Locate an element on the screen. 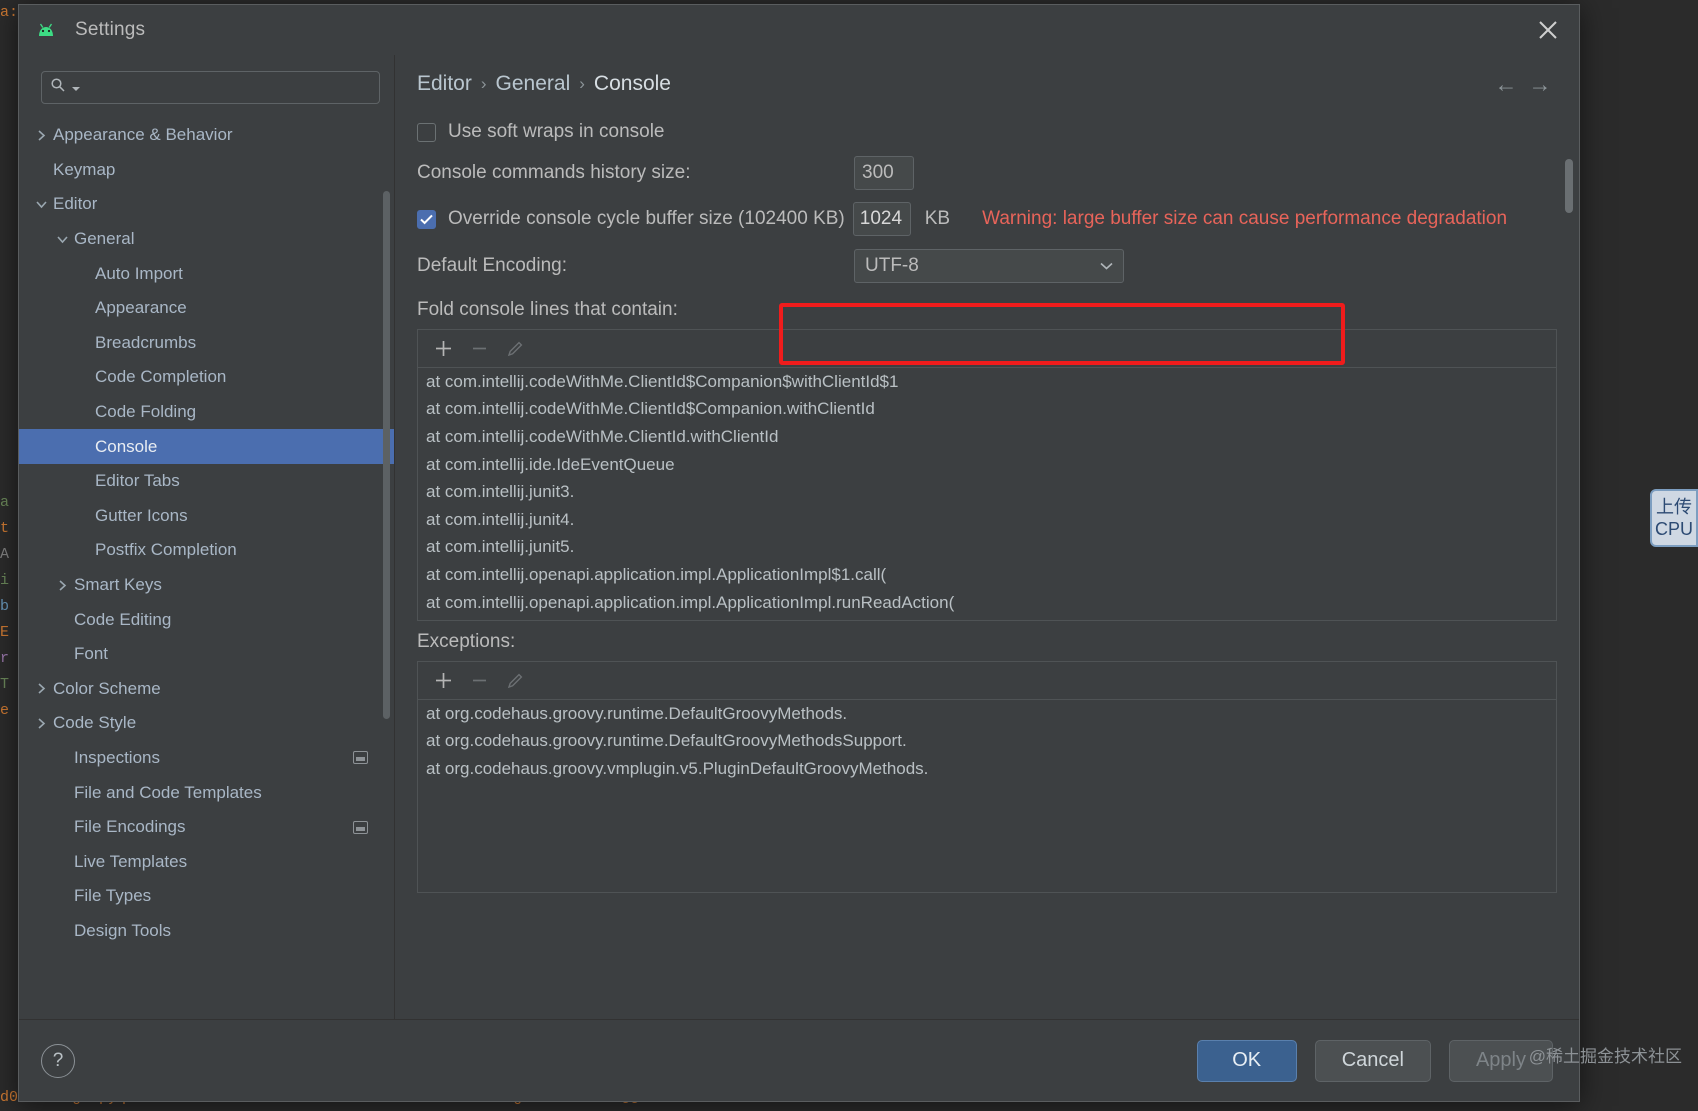 This screenshot has height=1111, width=1698. sidebar-item-general: General is located at coordinates (206, 239).